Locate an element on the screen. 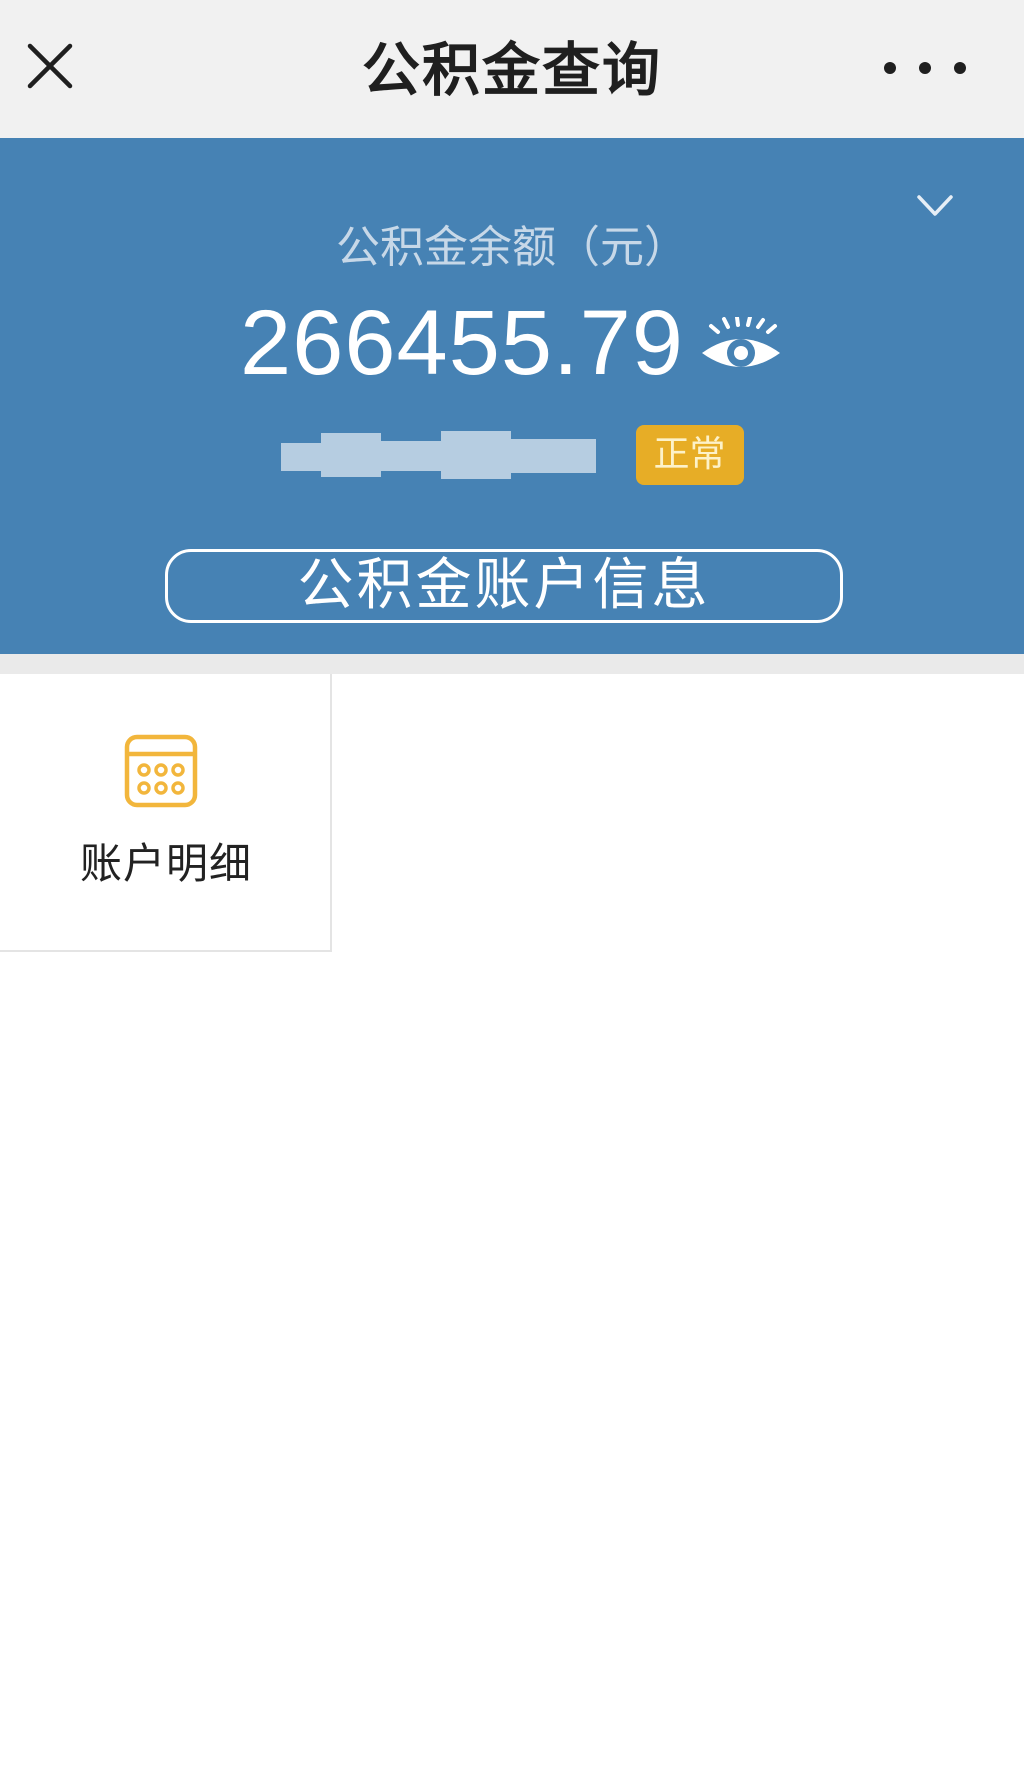 This screenshot has height=1776, width=1024. top-bar: 公积金查询 is located at coordinates (512, 69).